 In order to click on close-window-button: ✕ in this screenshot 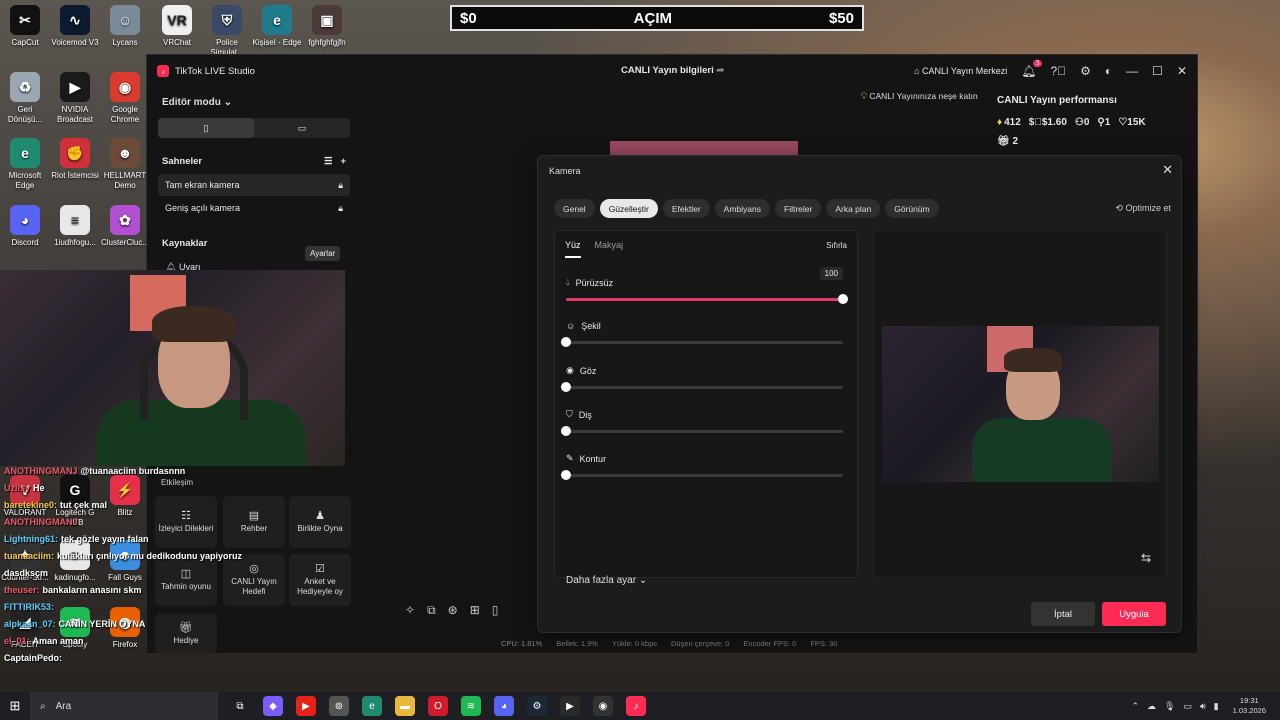, I will do `click(1182, 71)`.